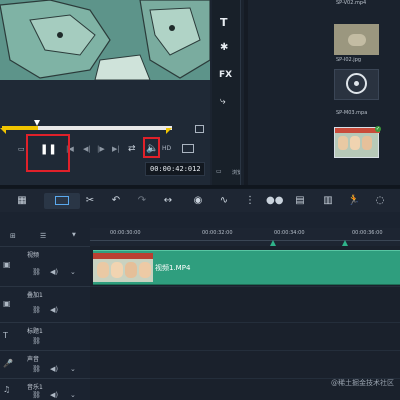 The image size is (400, 400). I want to click on track-title: T 标题1 ⛓, so click(45, 336).